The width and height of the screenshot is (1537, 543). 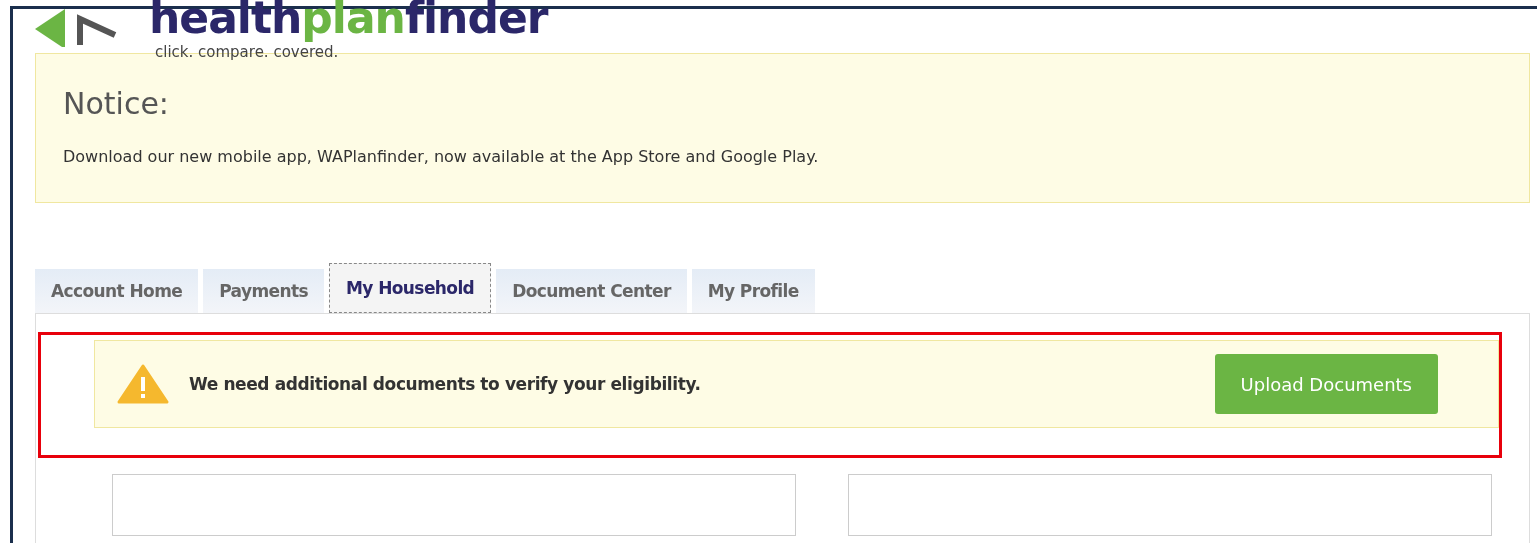 What do you see at coordinates (441, 156) in the screenshot?
I see `notice-message: Download our new mobile app, WAPlanfinder, now available at the App Store and Google Play.` at bounding box center [441, 156].